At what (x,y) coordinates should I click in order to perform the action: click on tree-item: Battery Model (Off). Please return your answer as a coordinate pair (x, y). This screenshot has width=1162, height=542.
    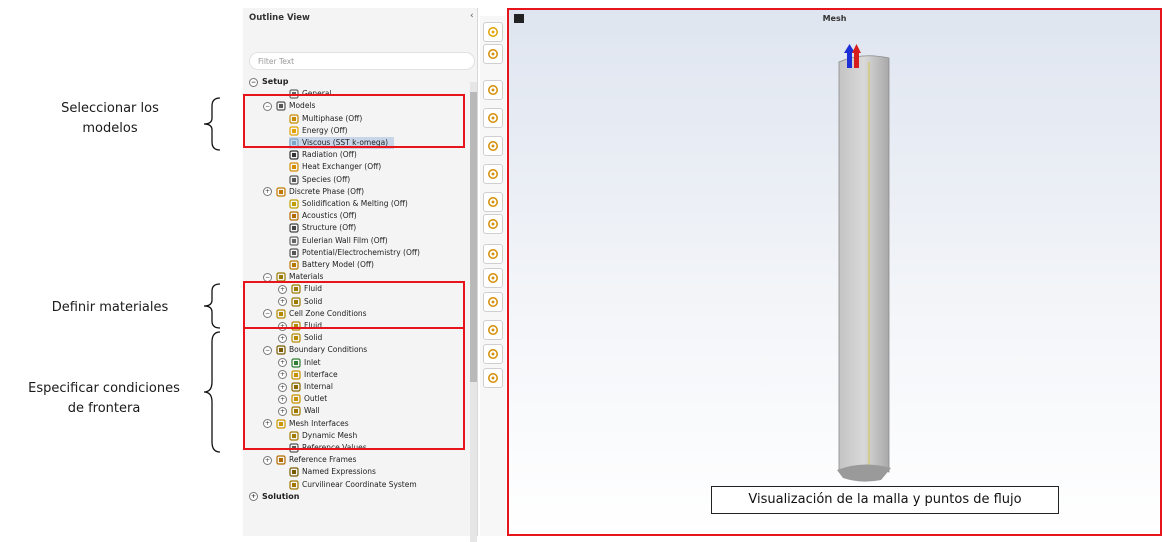
    Looking at the image, I should click on (331, 265).